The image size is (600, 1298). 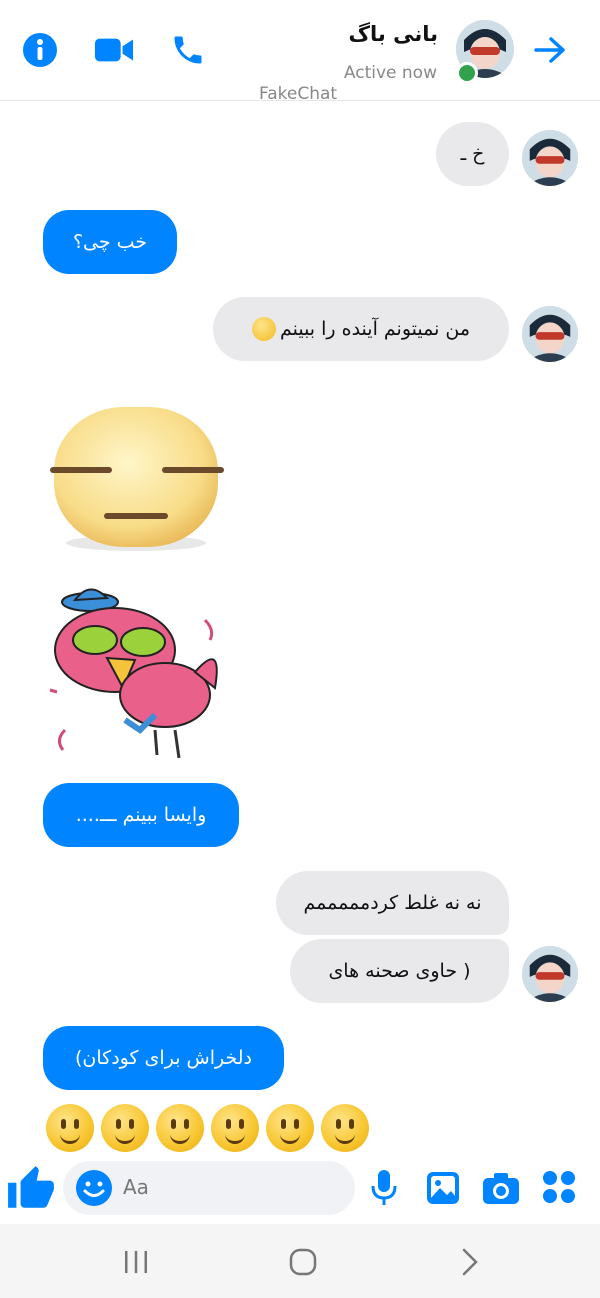 What do you see at coordinates (394, 34) in the screenshot?
I see `contact-name: بانی باگ` at bounding box center [394, 34].